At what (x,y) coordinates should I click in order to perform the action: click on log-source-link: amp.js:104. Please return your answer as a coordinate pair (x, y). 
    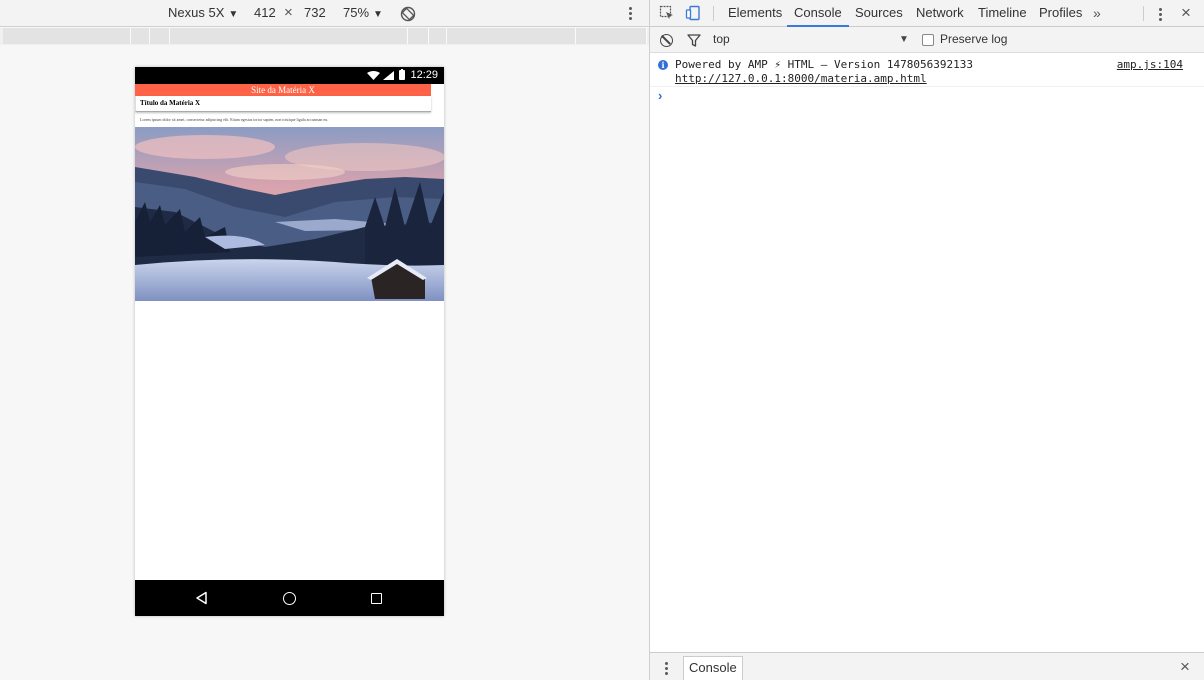
    Looking at the image, I should click on (1150, 65).